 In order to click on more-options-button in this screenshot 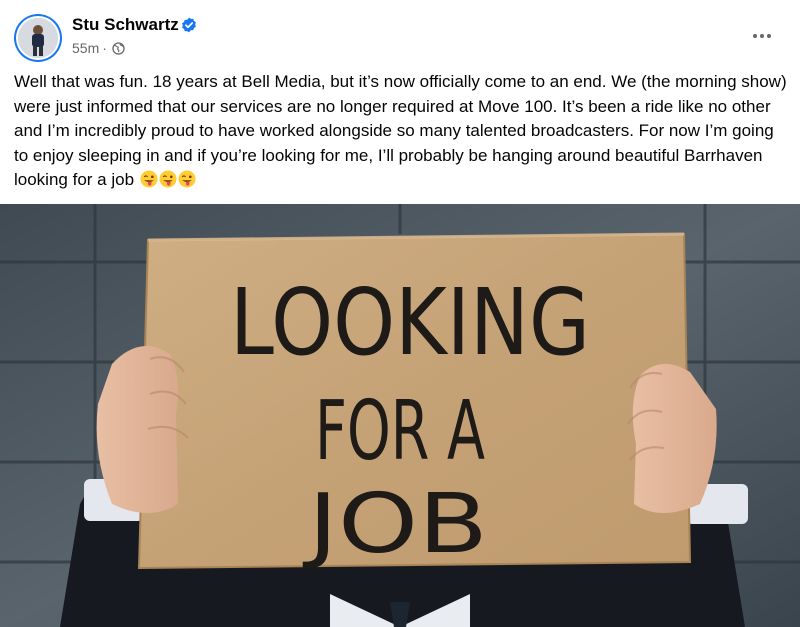, I will do `click(762, 36)`.